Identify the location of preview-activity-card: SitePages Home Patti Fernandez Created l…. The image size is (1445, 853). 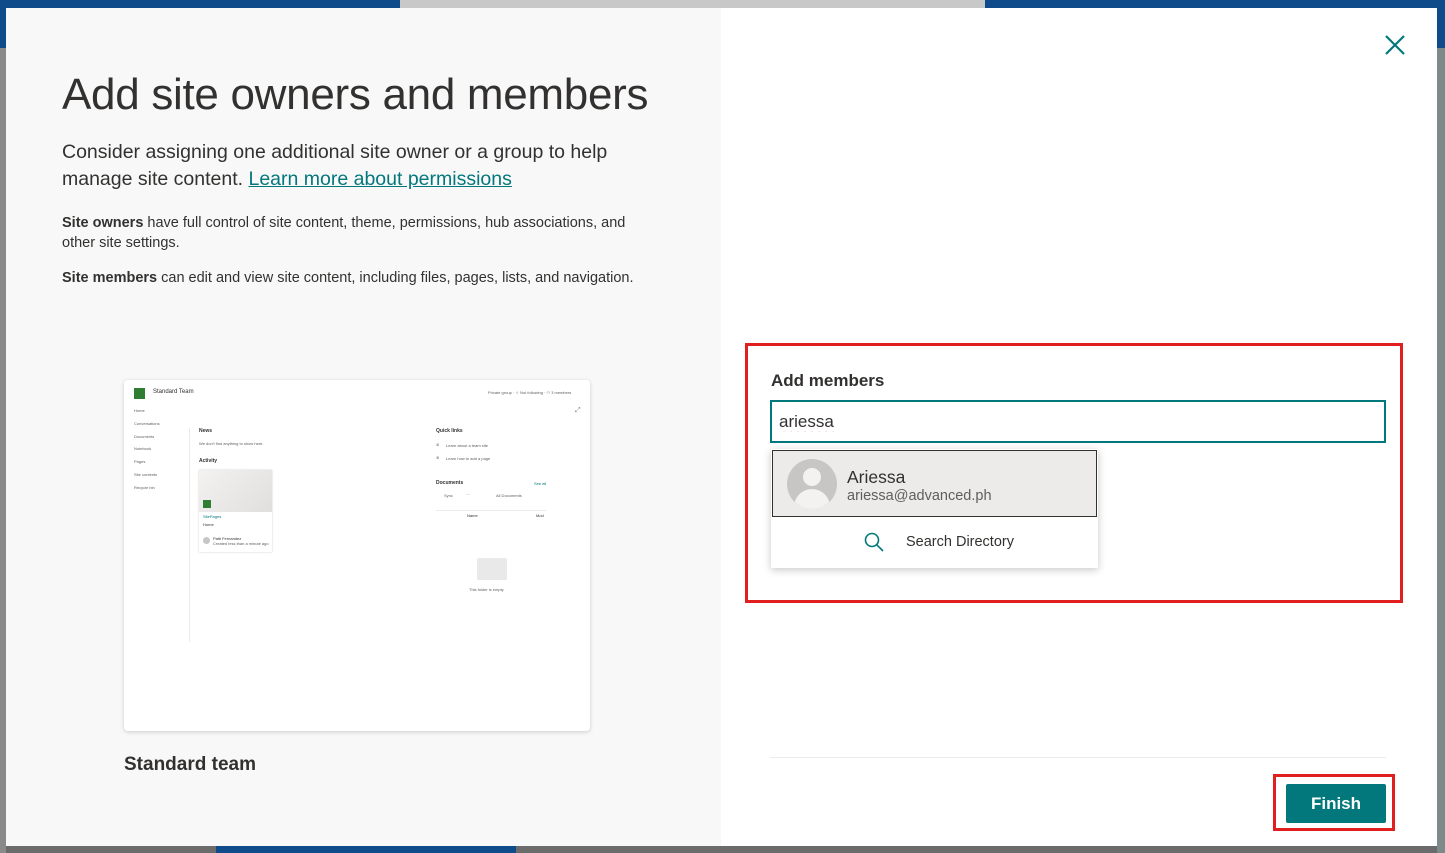
(235, 511).